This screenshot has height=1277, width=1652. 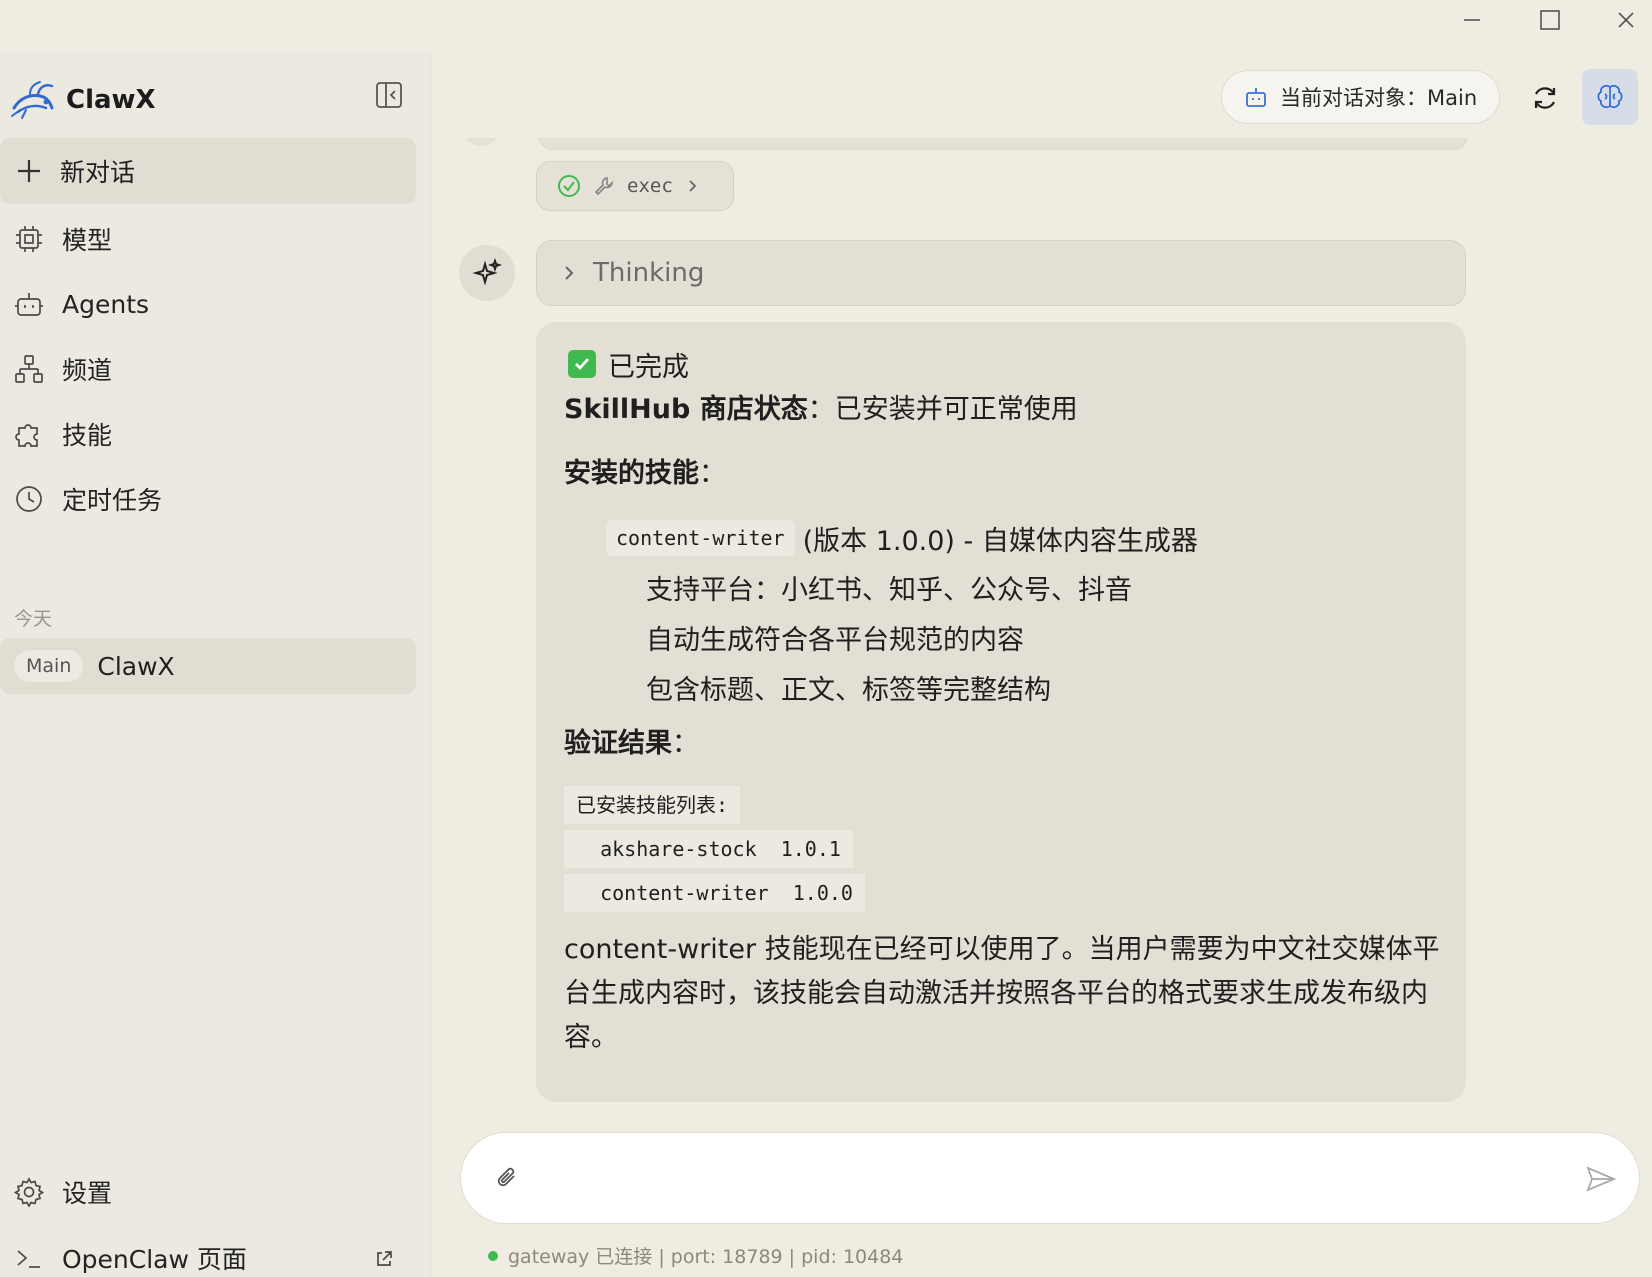 What do you see at coordinates (582, 364) in the screenshot?
I see `check-box-icon` at bounding box center [582, 364].